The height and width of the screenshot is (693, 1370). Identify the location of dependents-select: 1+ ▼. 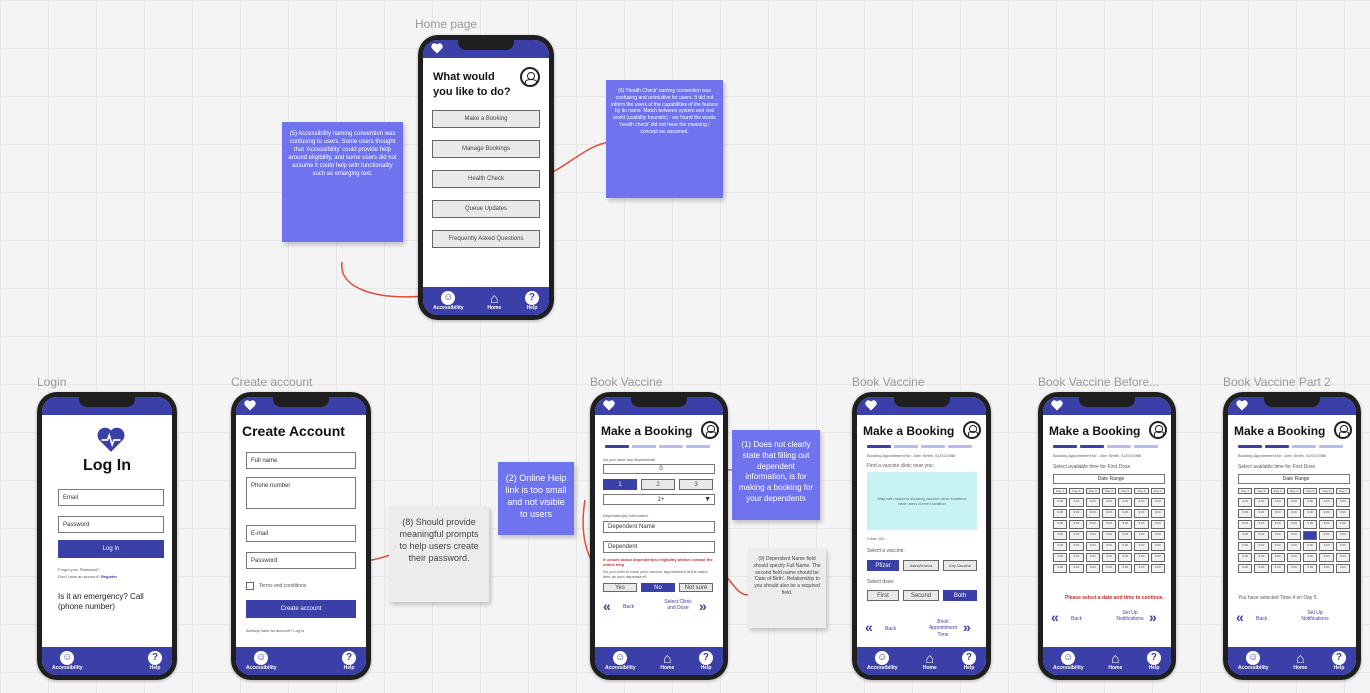
(659, 499).